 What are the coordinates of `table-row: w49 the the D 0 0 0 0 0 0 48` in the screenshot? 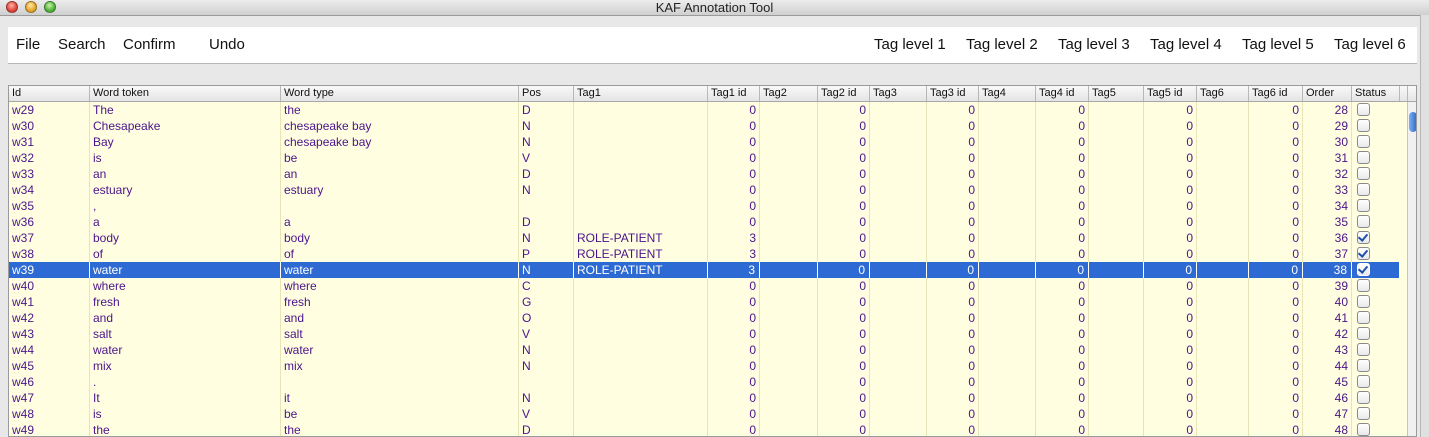 It's located at (704, 429).